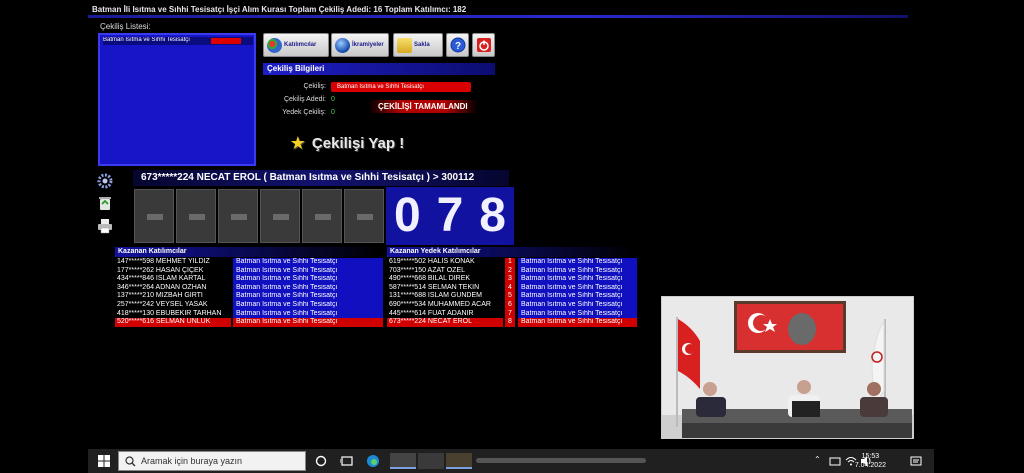 The height and width of the screenshot is (473, 1024). Describe the element at coordinates (212, 461) in the screenshot. I see `taskbar-search-input: Aramak için buraya yazın` at that location.